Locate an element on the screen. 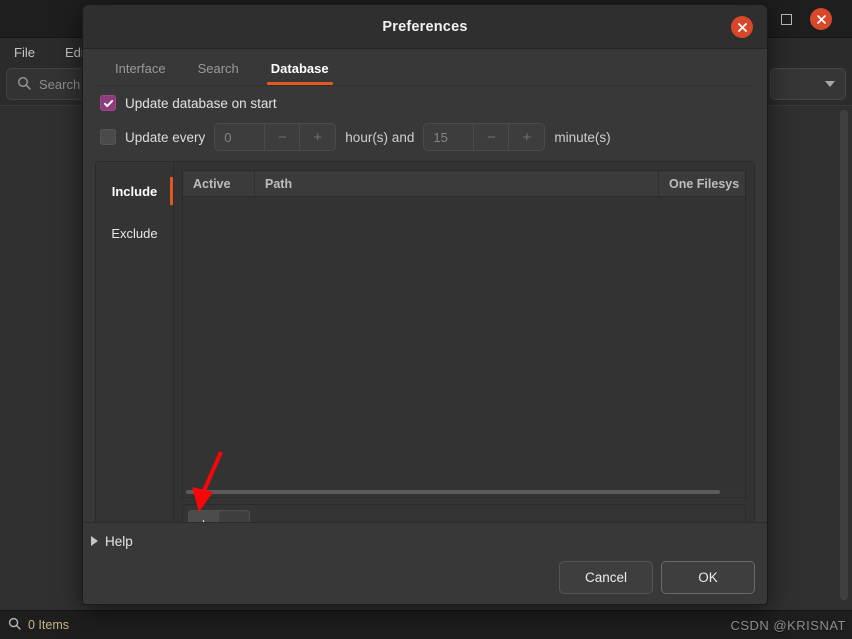  column-header-one-filesystem: One Filesys is located at coordinates (702, 183).